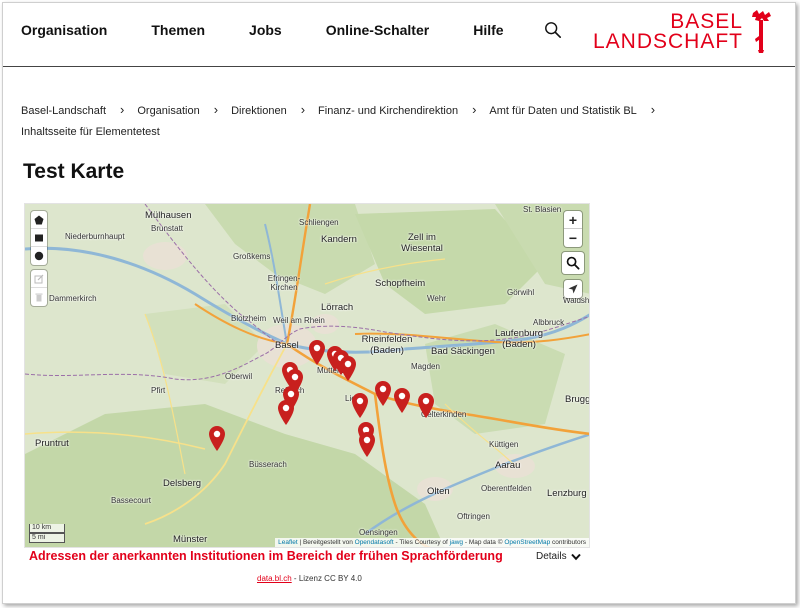  I want to click on chevron-down-icon, so click(575, 556).